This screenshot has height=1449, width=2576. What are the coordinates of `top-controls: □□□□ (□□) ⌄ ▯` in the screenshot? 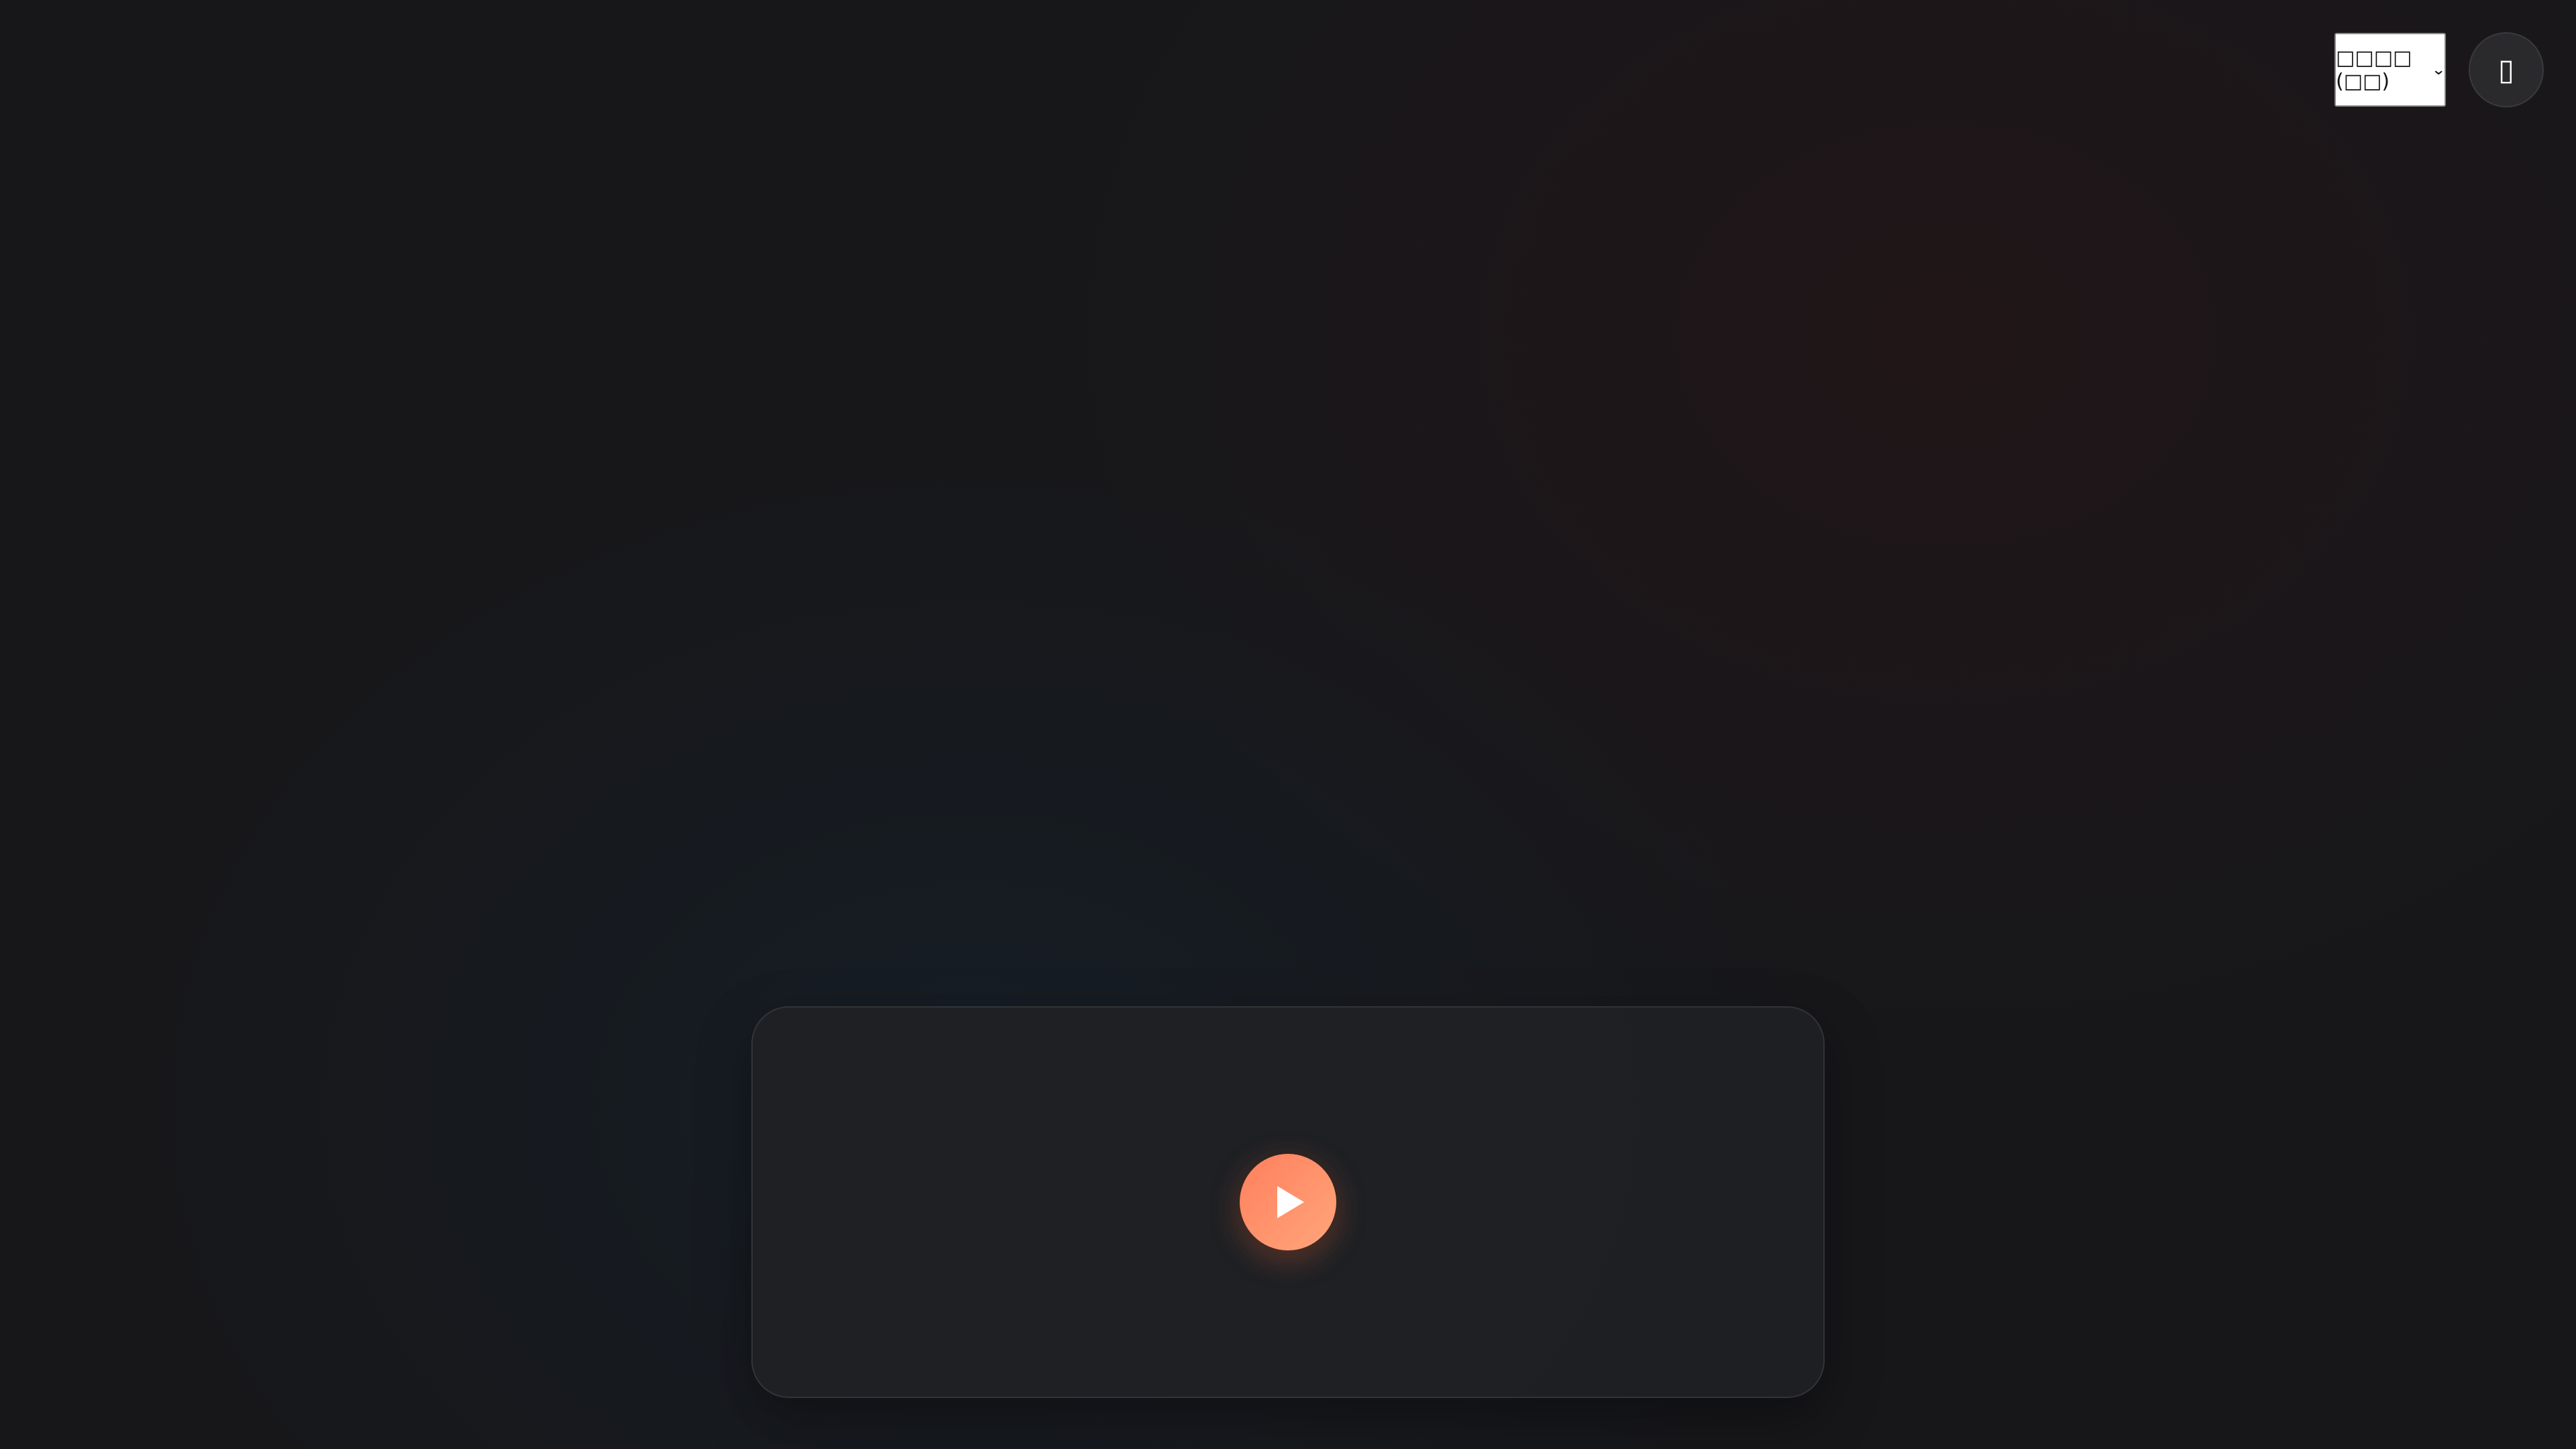 It's located at (2439, 69).